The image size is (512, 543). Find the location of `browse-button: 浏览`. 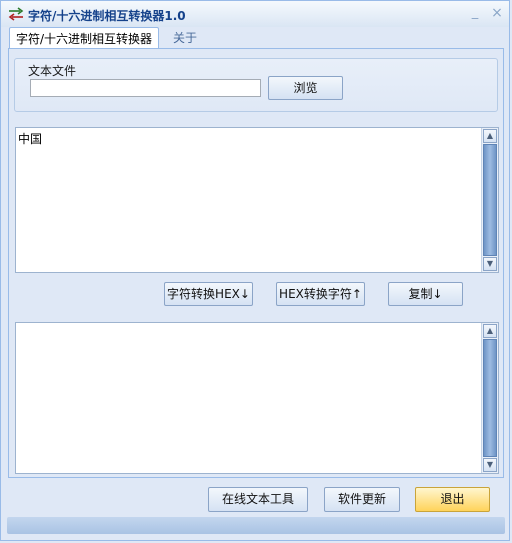

browse-button: 浏览 is located at coordinates (305, 88).